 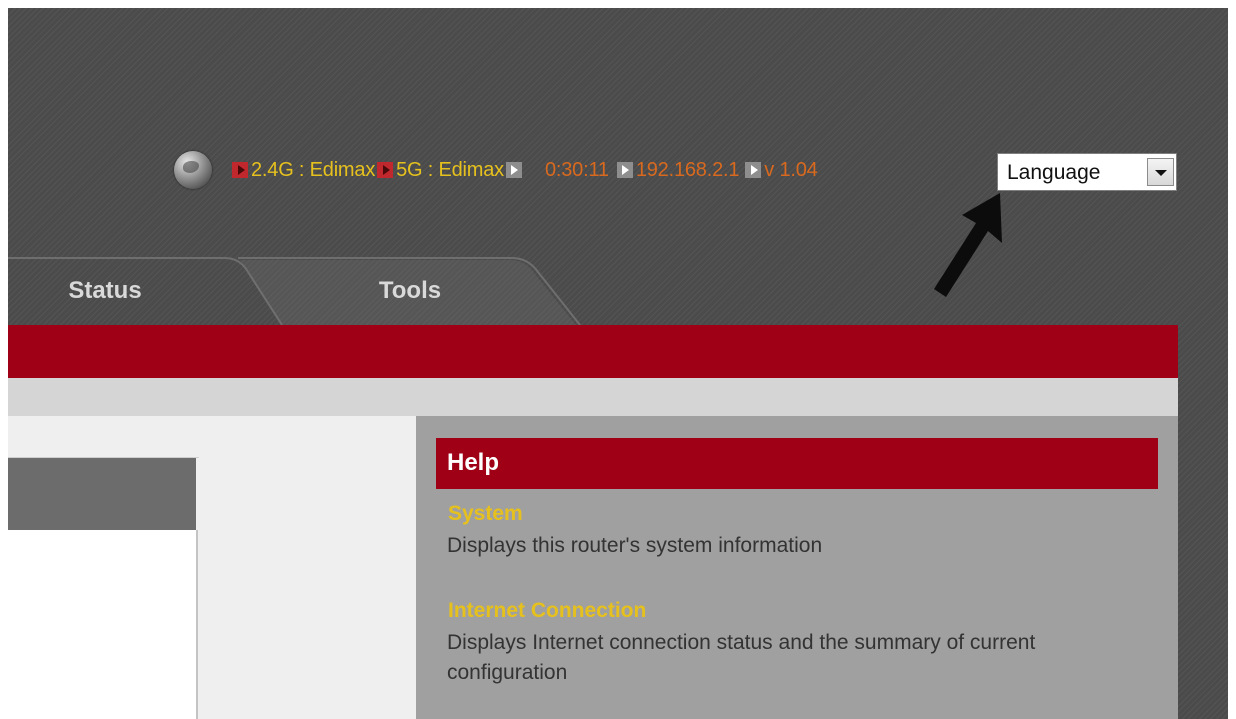 What do you see at coordinates (547, 610) in the screenshot?
I see `help-topic-internet-connection: Internet Connection` at bounding box center [547, 610].